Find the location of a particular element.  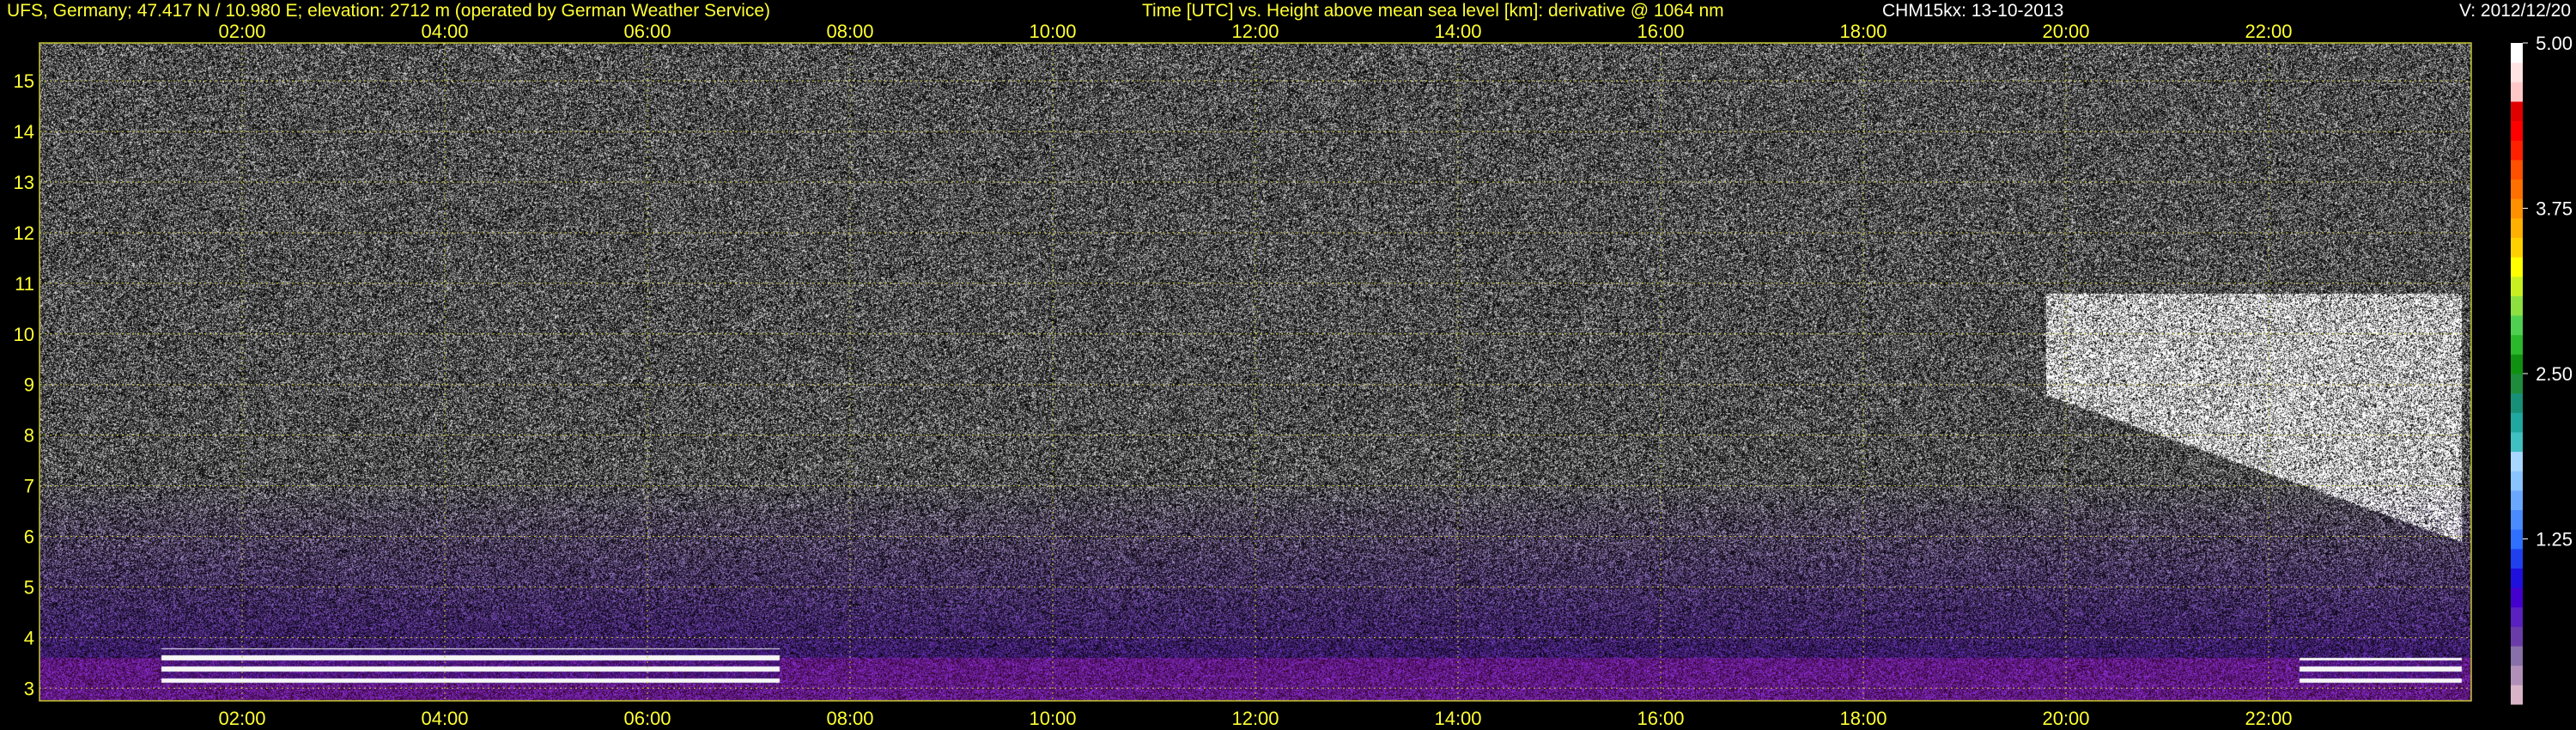

colorbar-tick-label: 5.00 is located at coordinates (2554, 43).